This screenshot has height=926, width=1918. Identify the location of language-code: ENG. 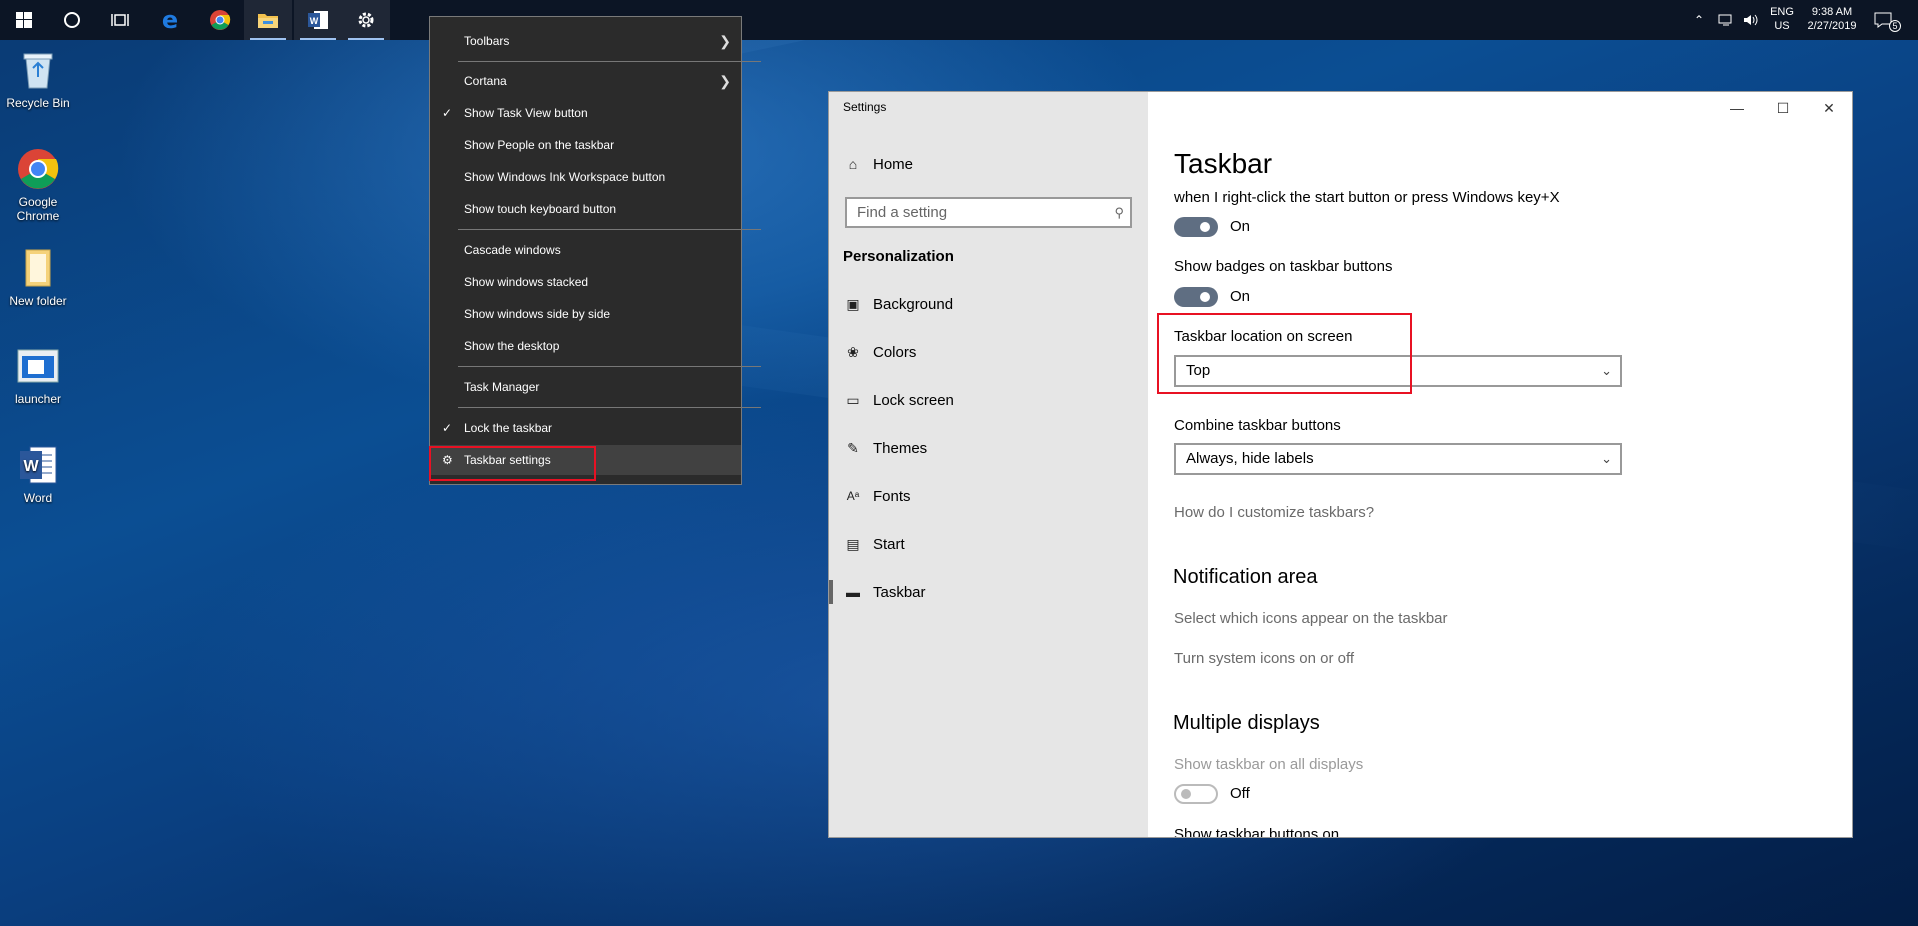
(1782, 12).